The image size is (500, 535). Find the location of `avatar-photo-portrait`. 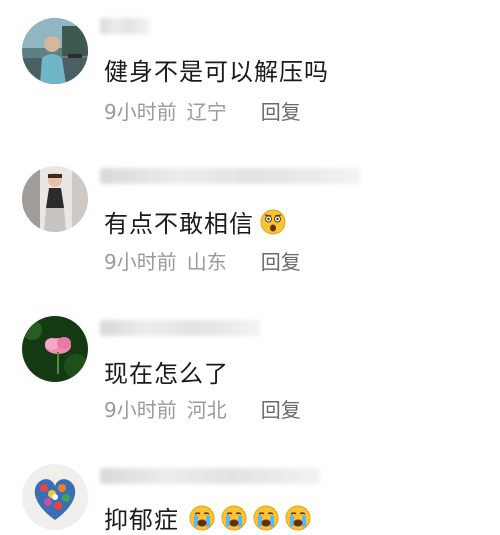

avatar-photo-portrait is located at coordinates (55, 199).